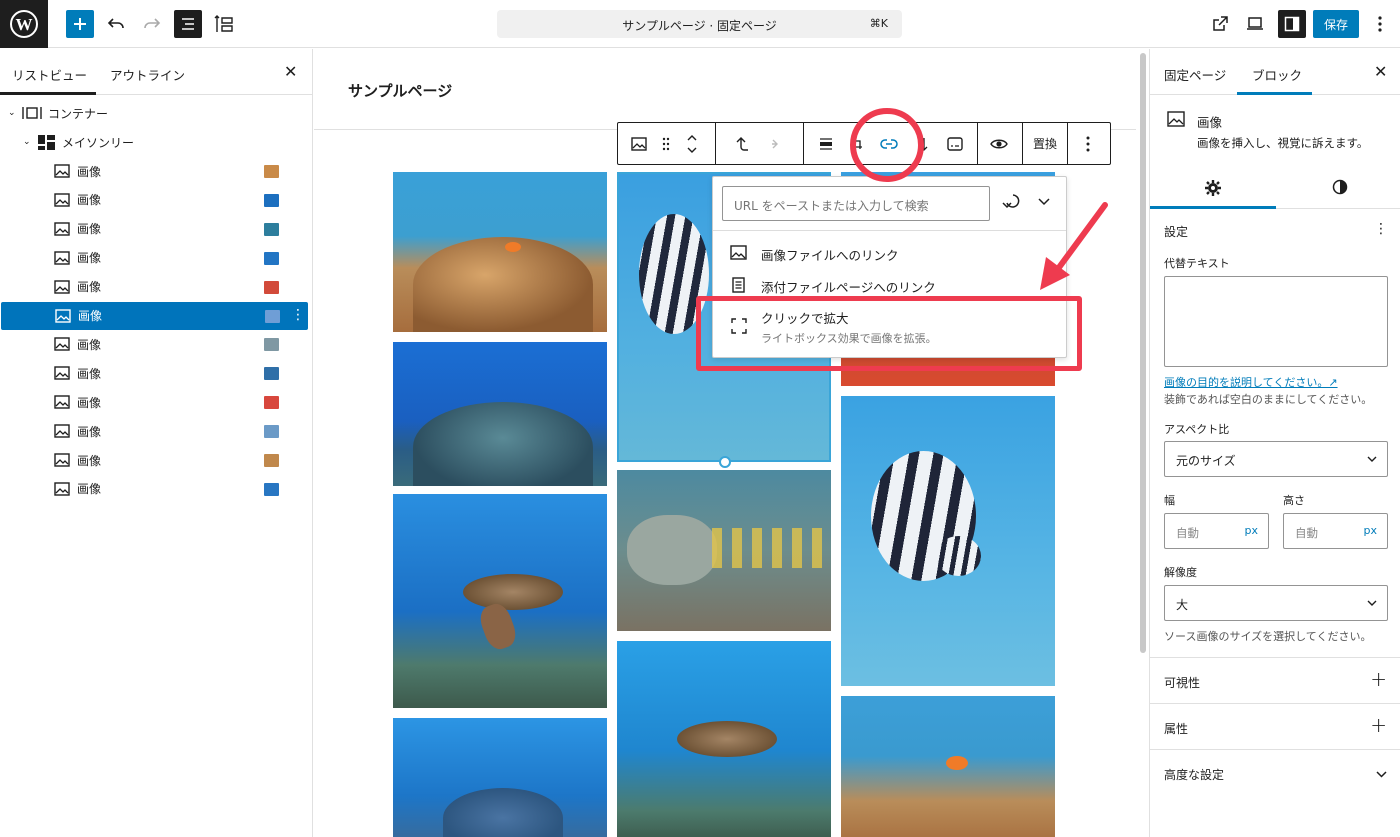 This screenshot has width=1400, height=837. What do you see at coordinates (1277, 74) in the screenshot?
I see `tab-block: ブロック` at bounding box center [1277, 74].